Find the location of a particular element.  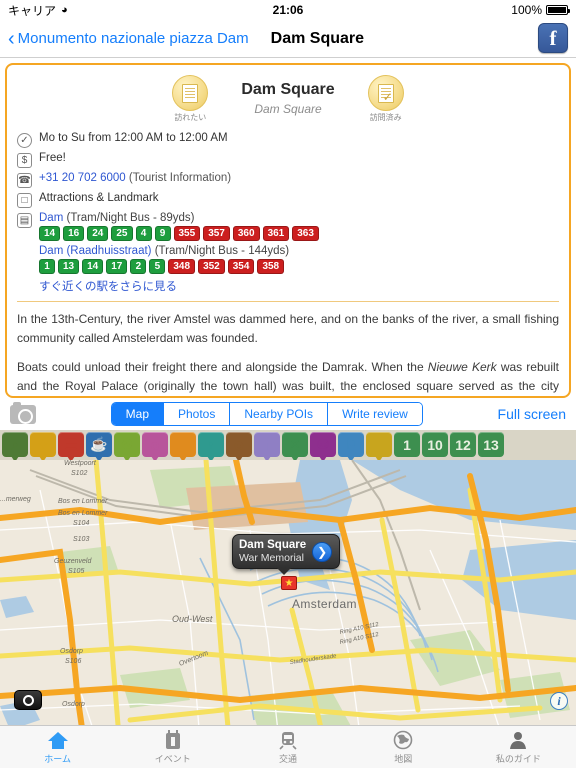

line-badge: 348 is located at coordinates (182, 267).